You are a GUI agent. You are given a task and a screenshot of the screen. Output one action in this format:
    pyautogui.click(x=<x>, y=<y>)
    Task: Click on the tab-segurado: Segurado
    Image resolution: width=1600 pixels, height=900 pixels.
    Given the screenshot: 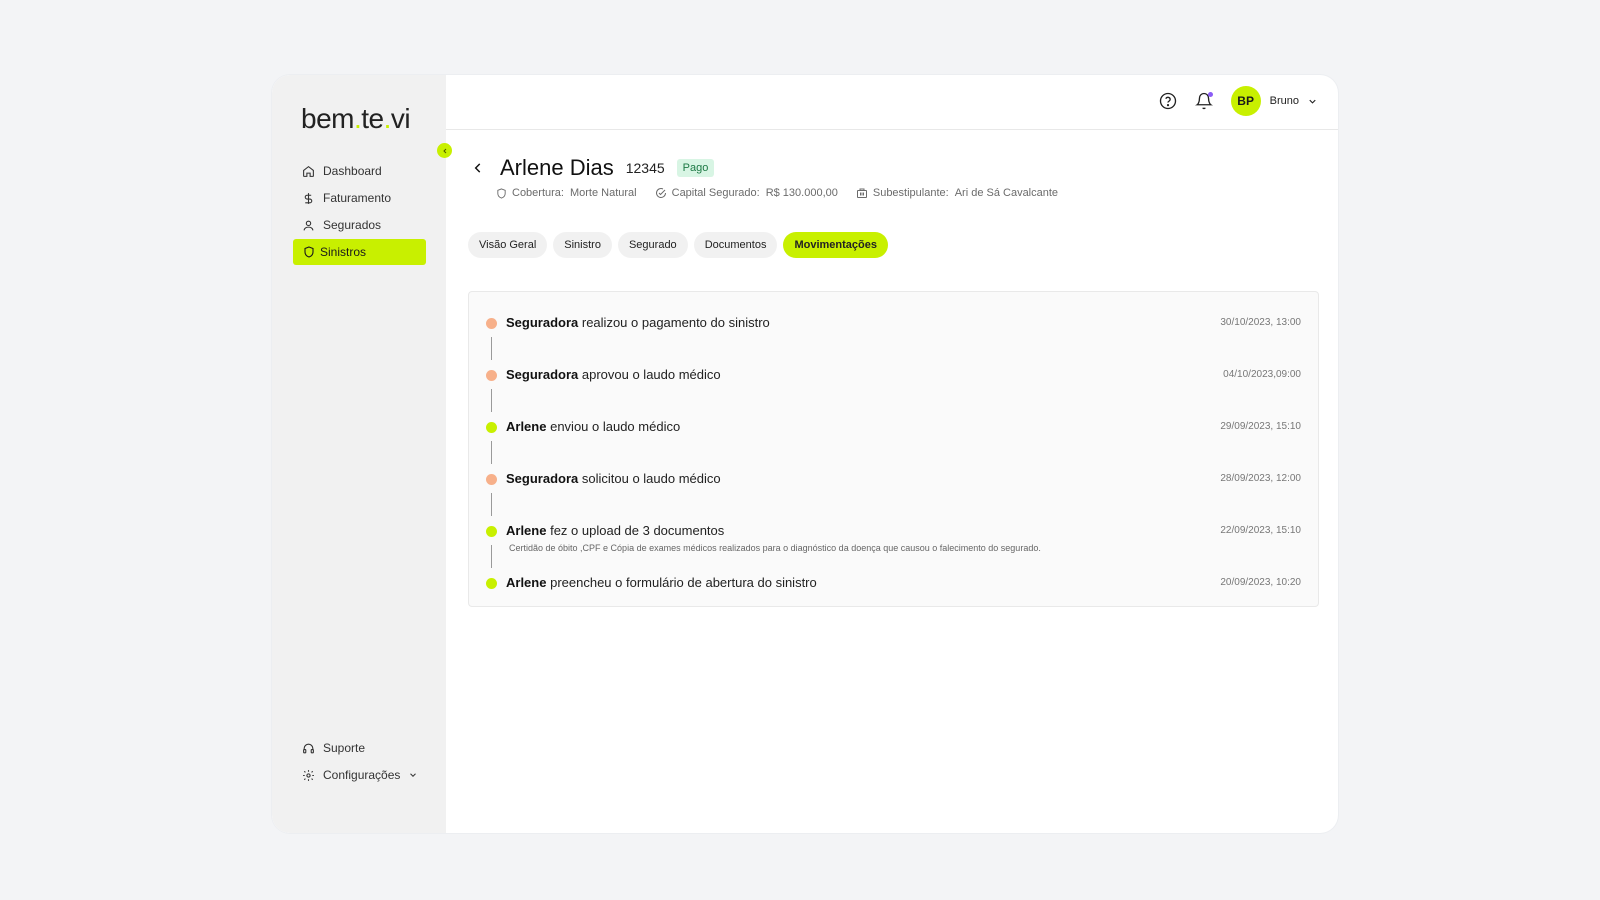 What is the action you would take?
    pyautogui.click(x=652, y=245)
    